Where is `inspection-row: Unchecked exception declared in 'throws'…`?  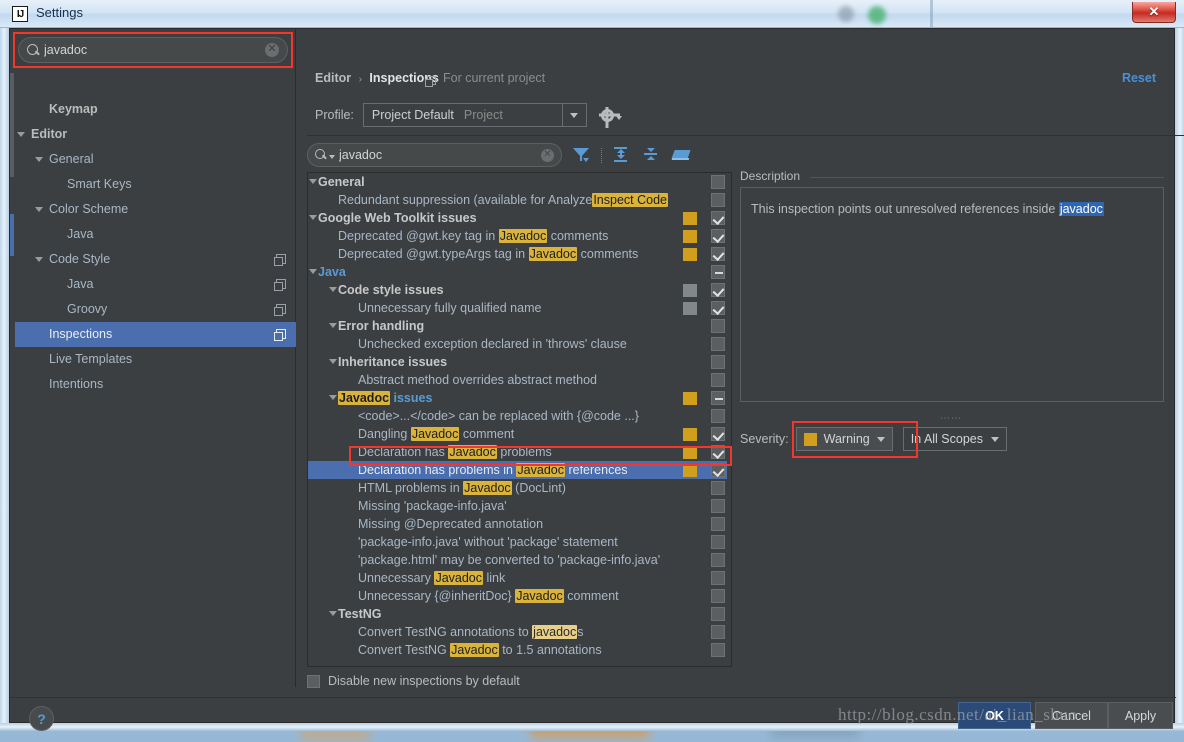
inspection-row: Unchecked exception declared in 'throws'… is located at coordinates (519, 344).